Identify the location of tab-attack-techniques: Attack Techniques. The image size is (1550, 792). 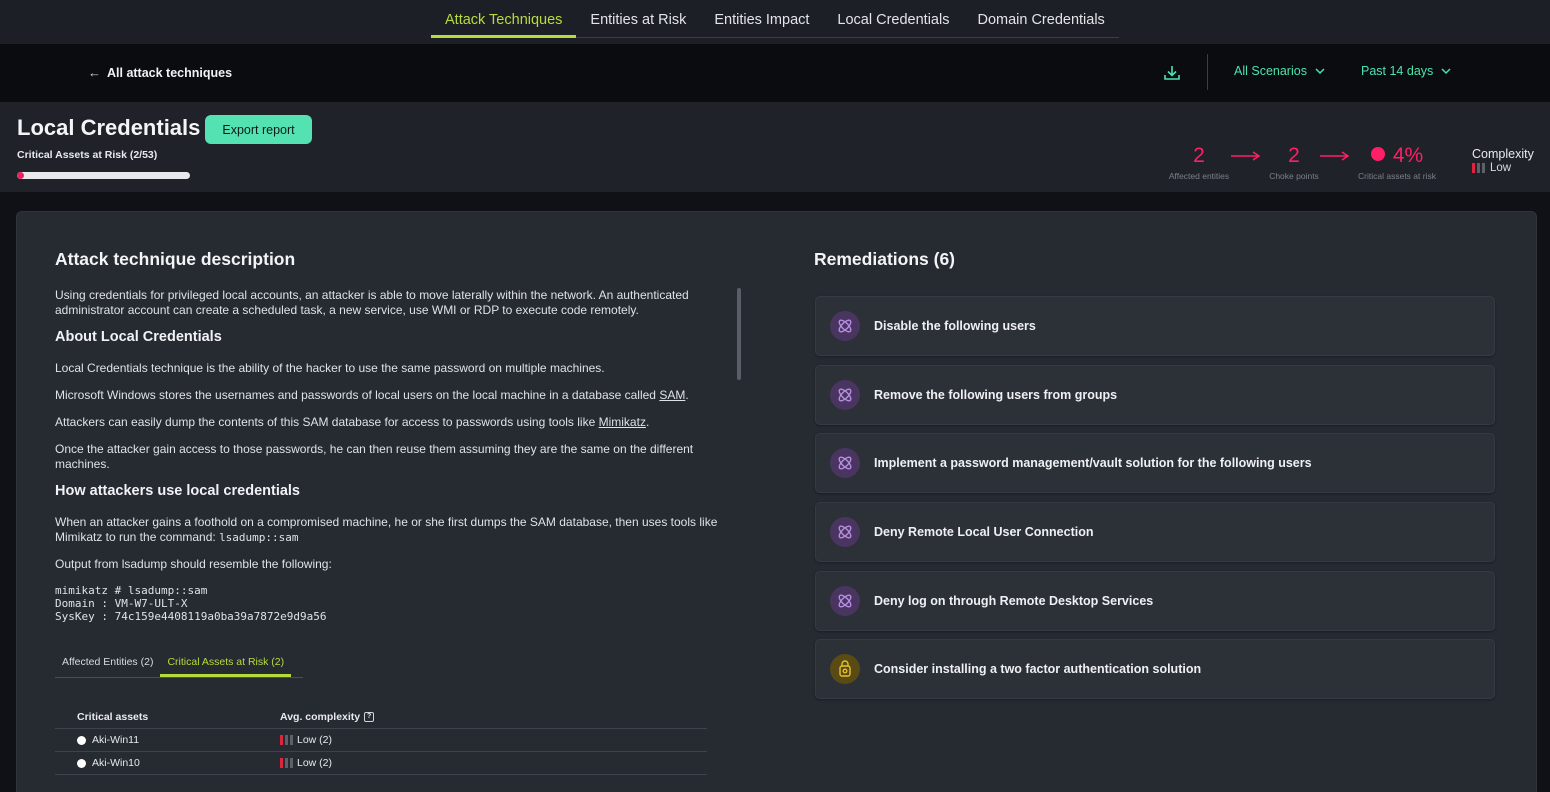
(504, 19).